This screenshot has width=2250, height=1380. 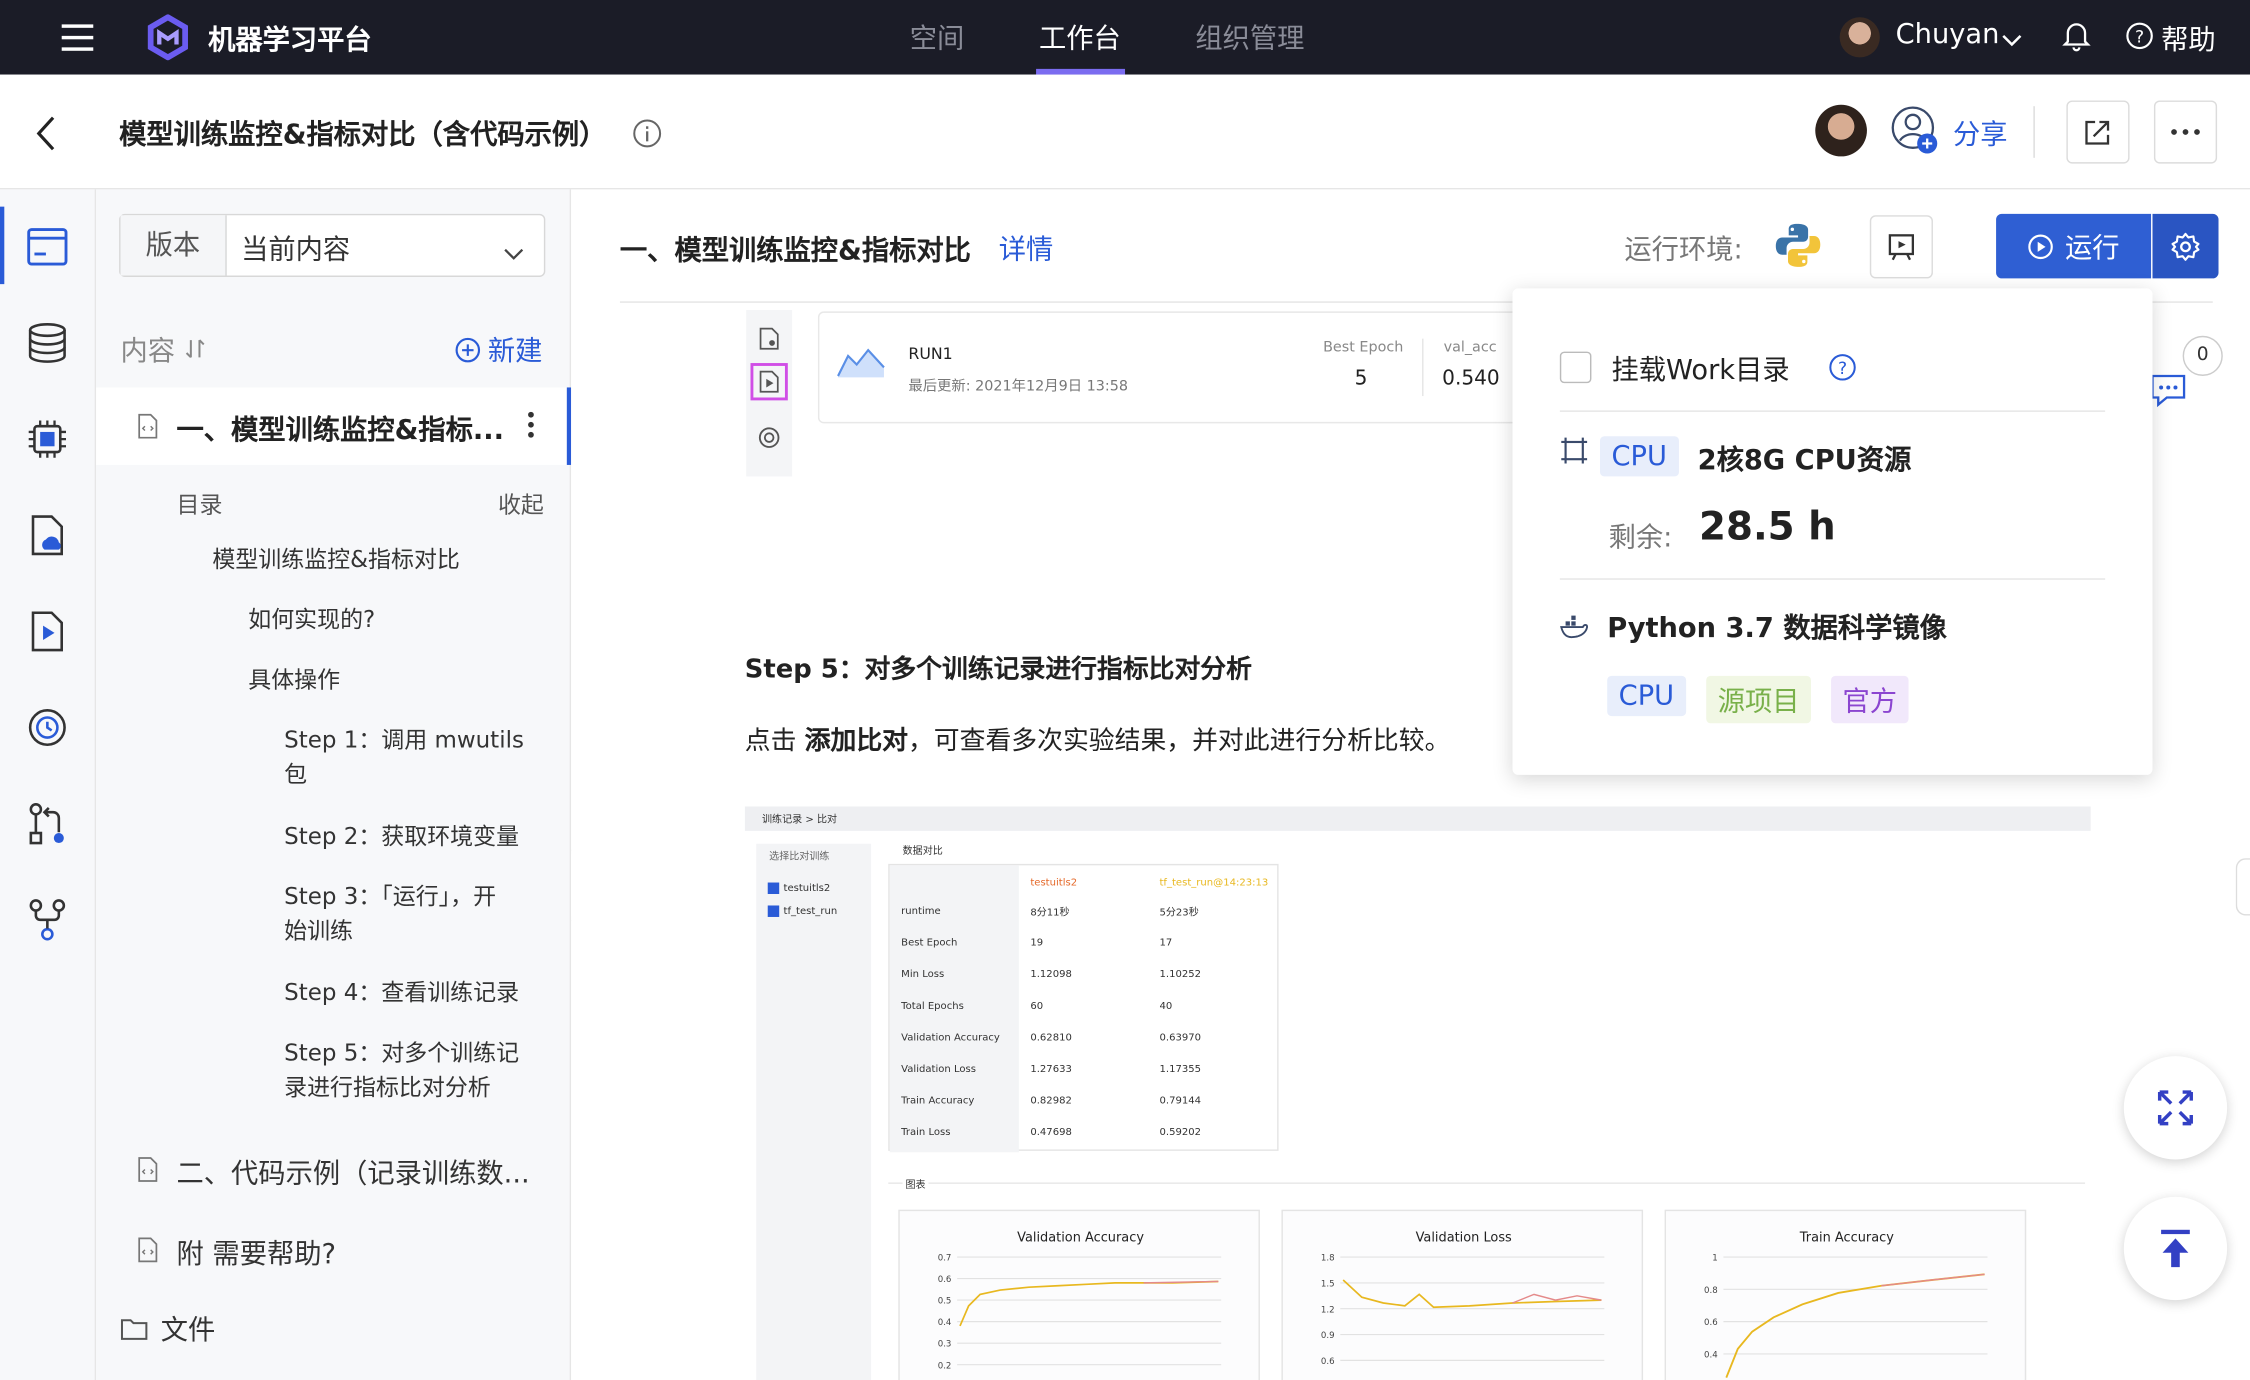 What do you see at coordinates (2188, 38) in the screenshot?
I see `help-link: 帮助` at bounding box center [2188, 38].